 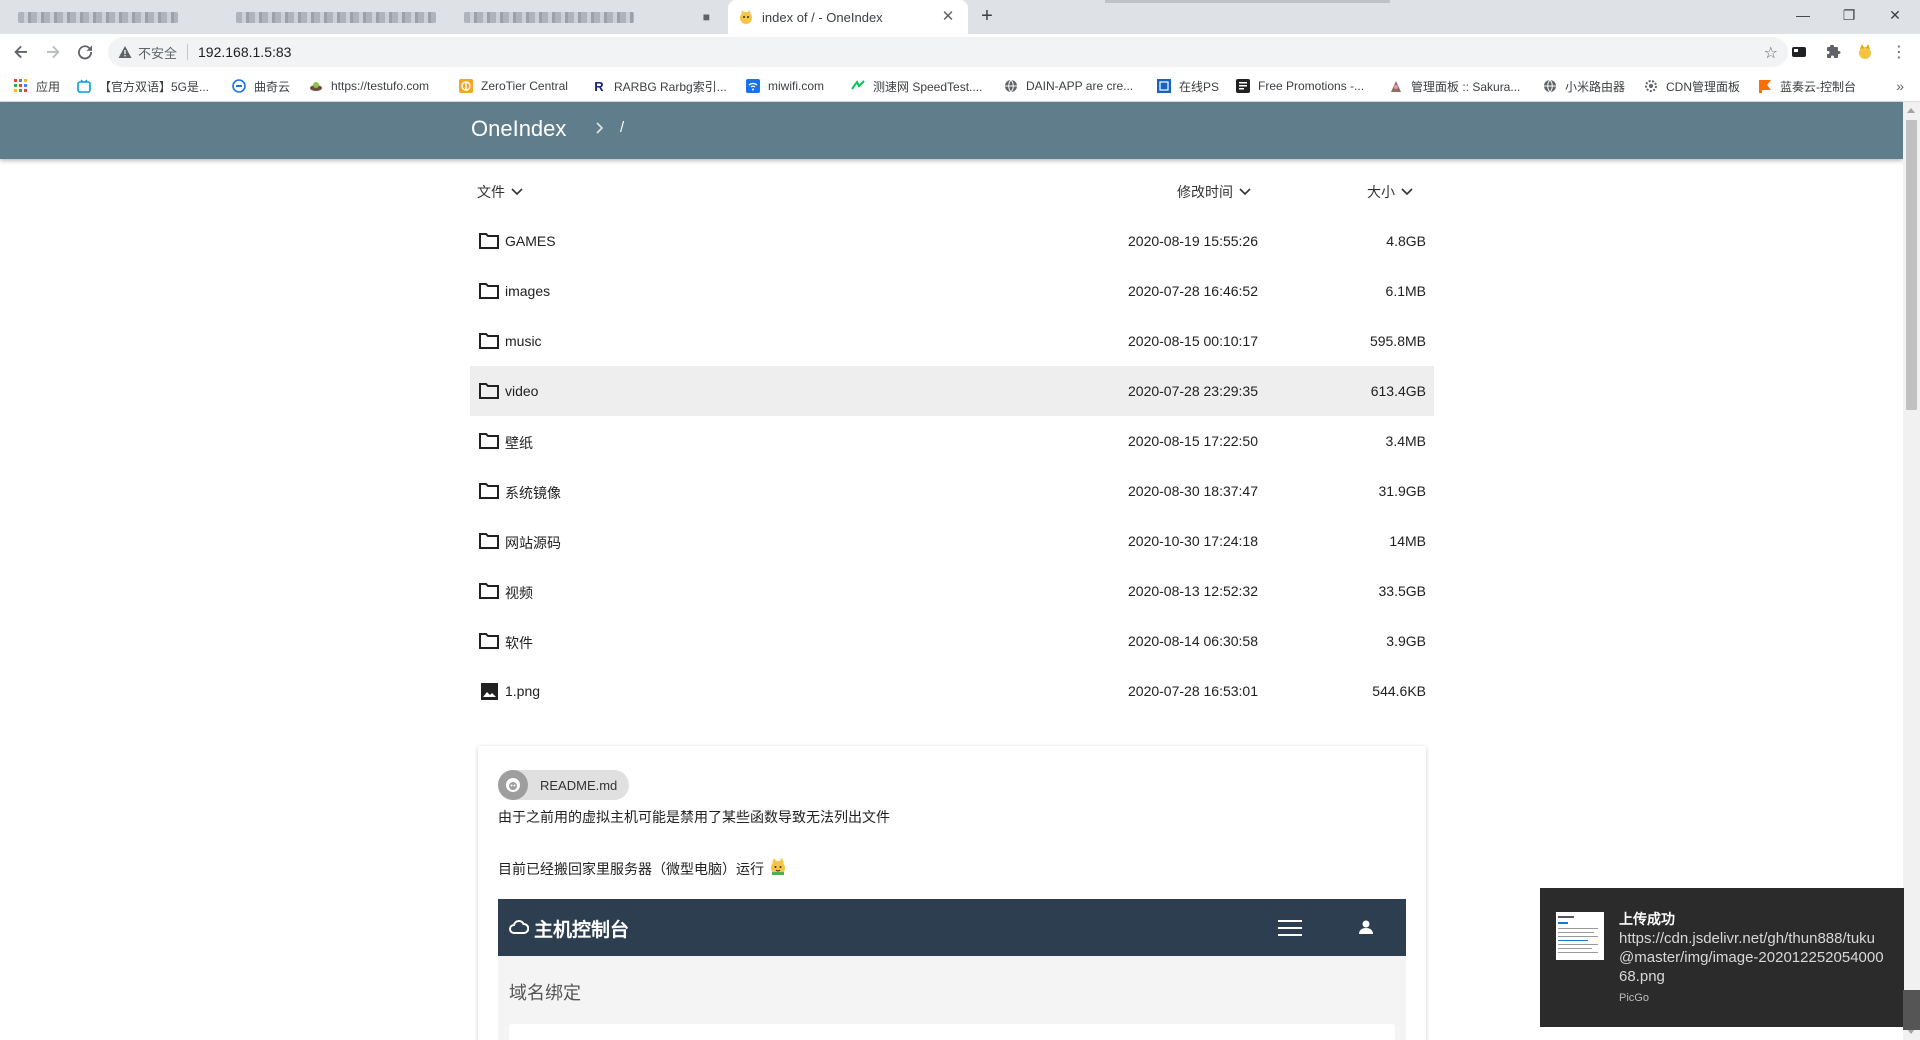 What do you see at coordinates (1634, 998) in the screenshot?
I see `notification-app-name: PicGo` at bounding box center [1634, 998].